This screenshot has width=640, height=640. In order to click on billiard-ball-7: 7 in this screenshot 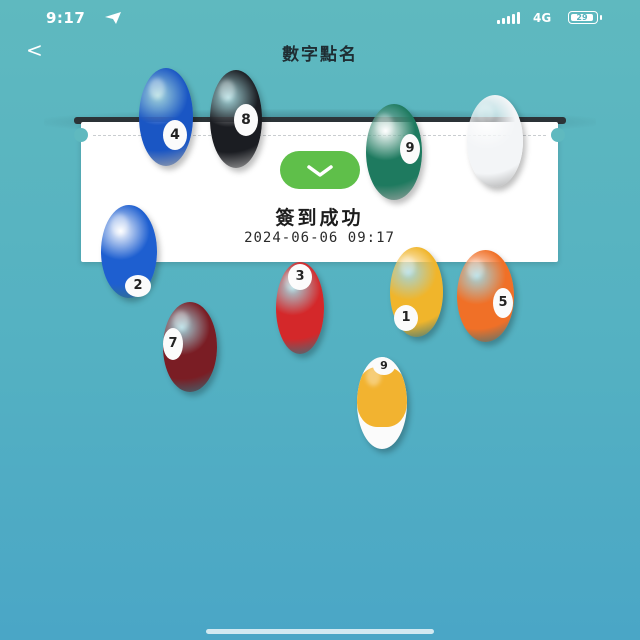, I will do `click(190, 347)`.